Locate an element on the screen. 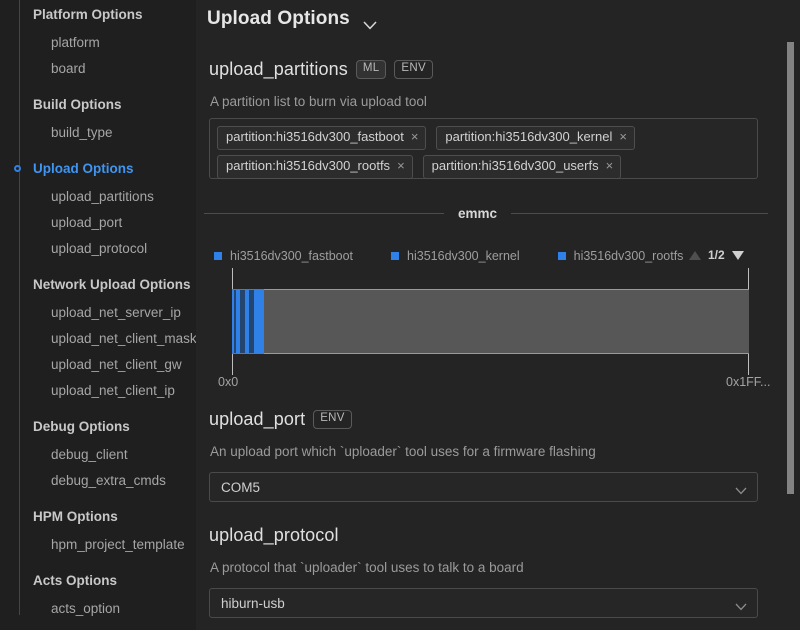 This screenshot has width=800, height=630. field-title: upload_port is located at coordinates (257, 419).